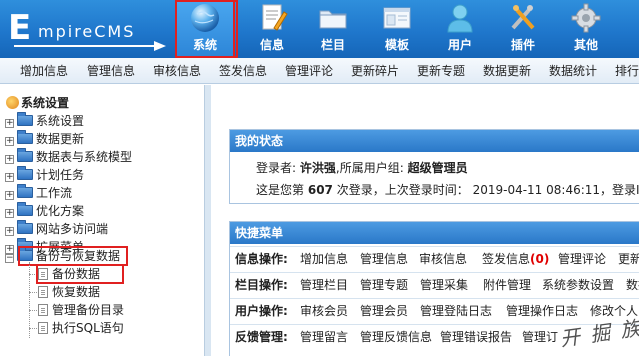 The height and width of the screenshot is (356, 639). Describe the element at coordinates (507, 285) in the screenshot. I see `quick-link: 附件管理` at that location.